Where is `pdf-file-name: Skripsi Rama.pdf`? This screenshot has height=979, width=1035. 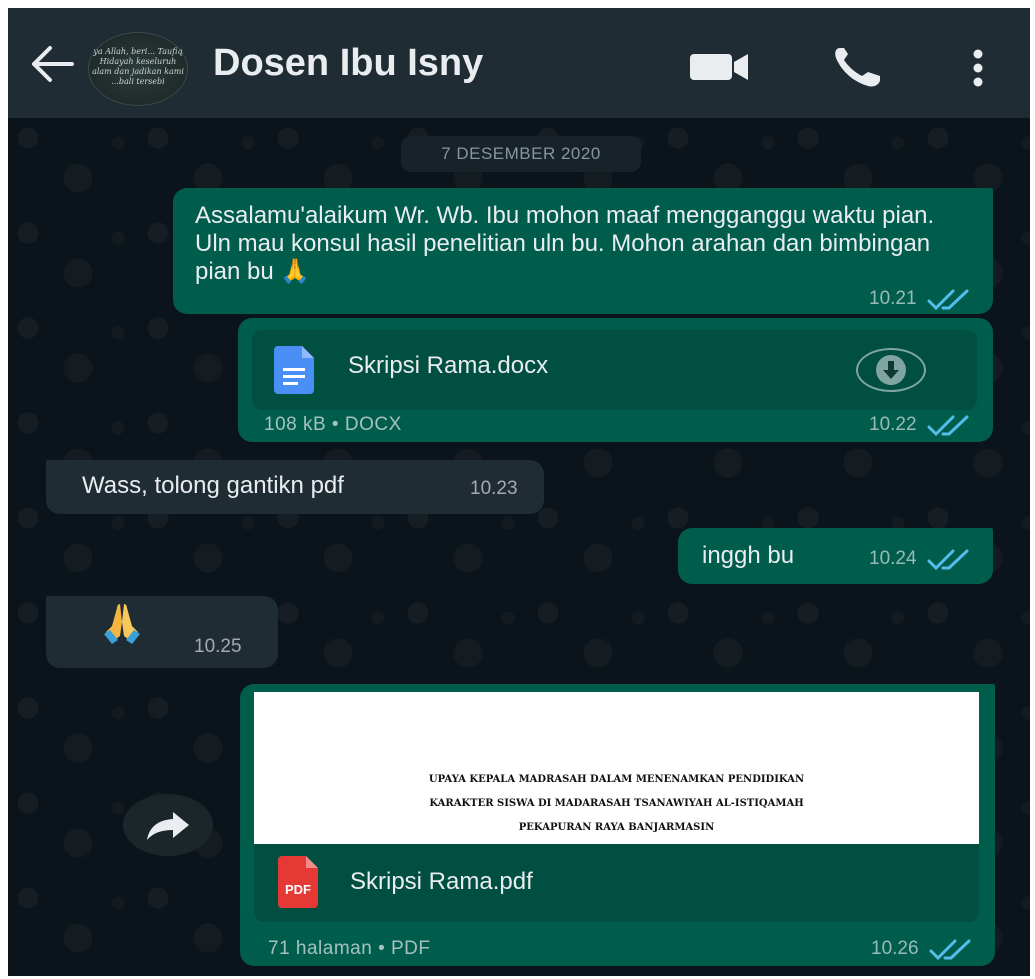
pdf-file-name: Skripsi Rama.pdf is located at coordinates (441, 881).